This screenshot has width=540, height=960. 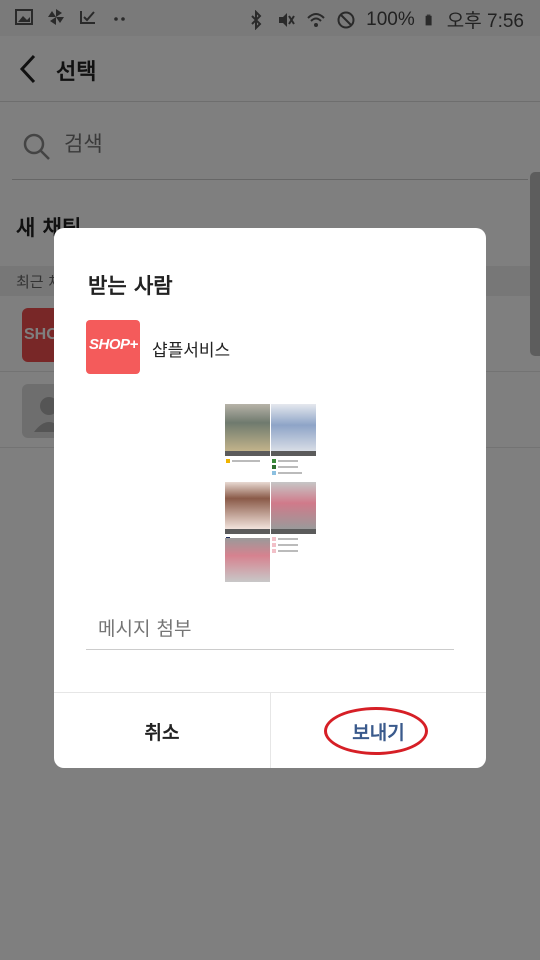 I want to click on attachment-preview-image, so click(x=270, y=488).